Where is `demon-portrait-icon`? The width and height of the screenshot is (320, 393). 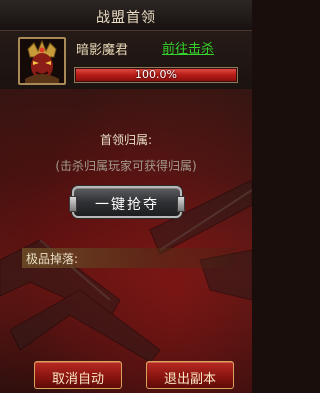
demon-portrait-icon is located at coordinates (42, 61).